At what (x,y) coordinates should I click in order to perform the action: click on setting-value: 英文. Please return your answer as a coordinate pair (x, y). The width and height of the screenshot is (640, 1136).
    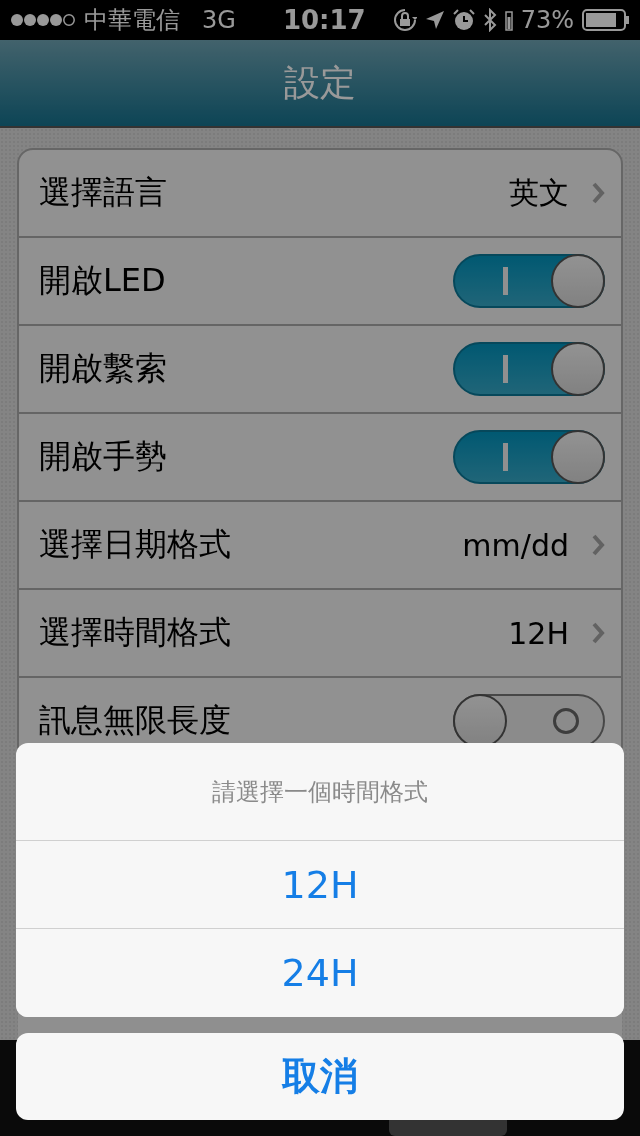
    Looking at the image, I should click on (539, 192).